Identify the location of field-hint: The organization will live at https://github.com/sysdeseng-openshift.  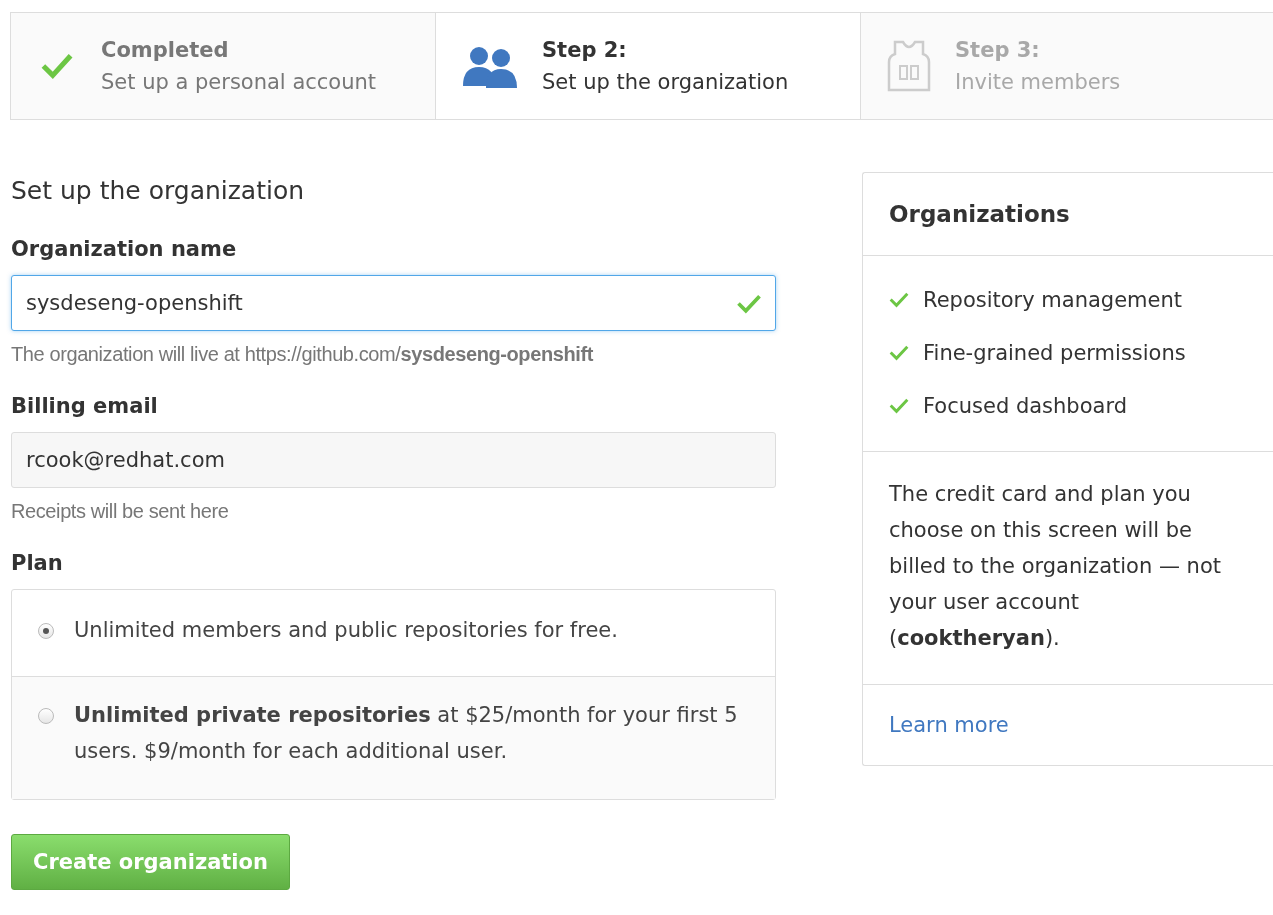
(303, 354).